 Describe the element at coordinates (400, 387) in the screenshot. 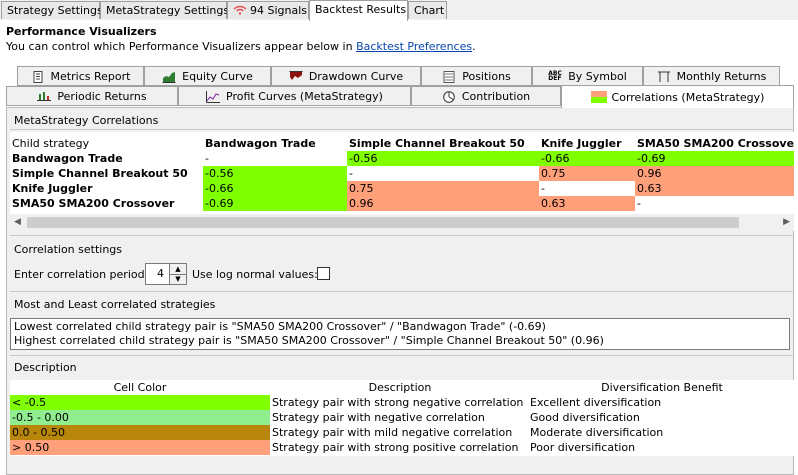

I see `legend-header-description: Description` at that location.